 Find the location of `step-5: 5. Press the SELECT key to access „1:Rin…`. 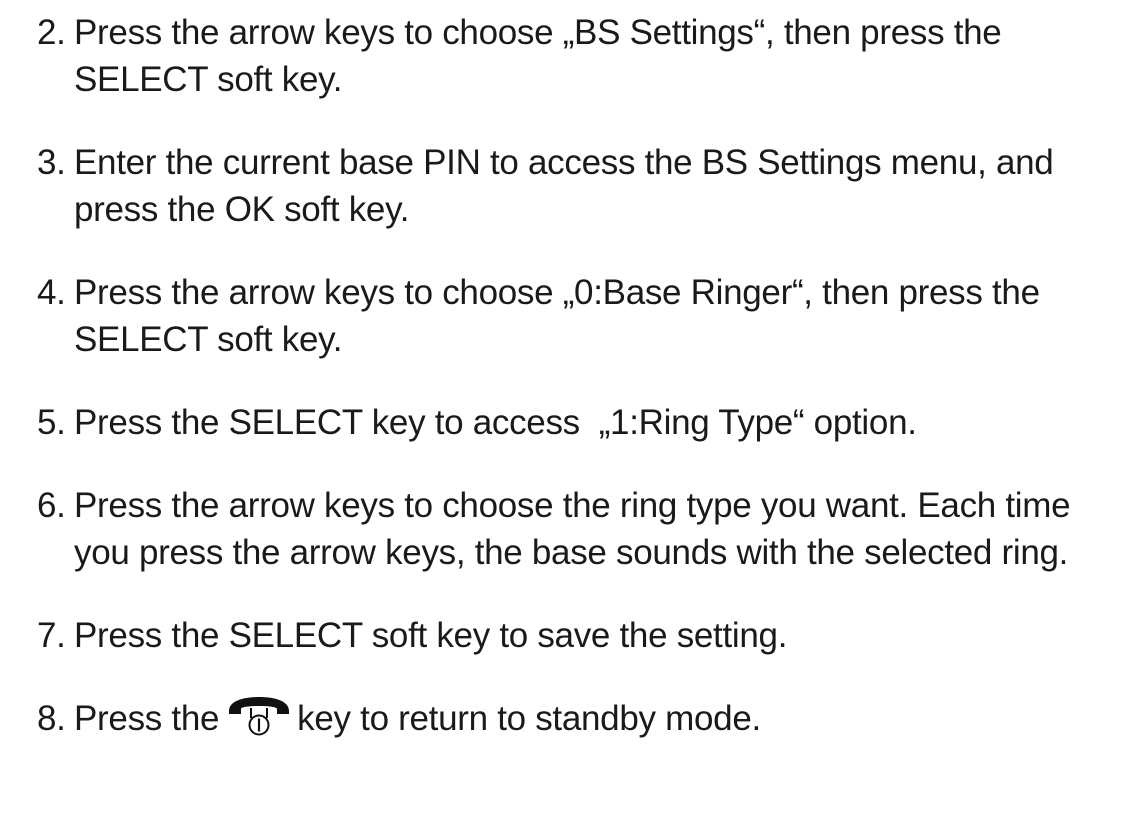

step-5: 5. Press the SELECT key to access „1:Rin… is located at coordinates (579, 422).